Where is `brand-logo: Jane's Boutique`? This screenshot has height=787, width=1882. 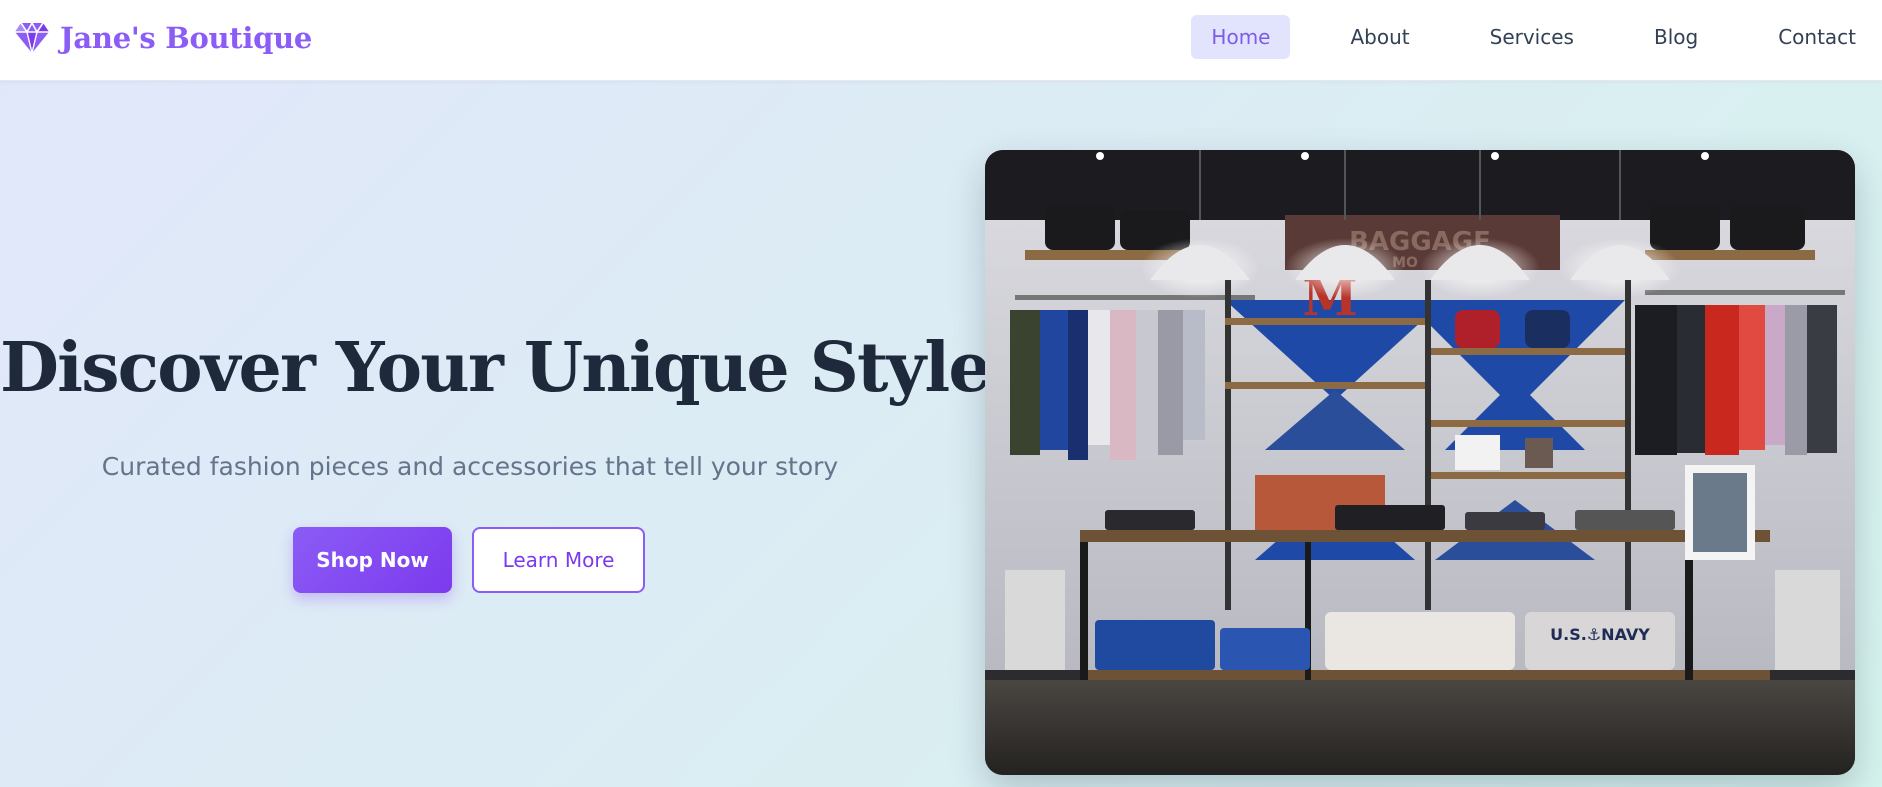 brand-logo: Jane's Boutique is located at coordinates (163, 38).